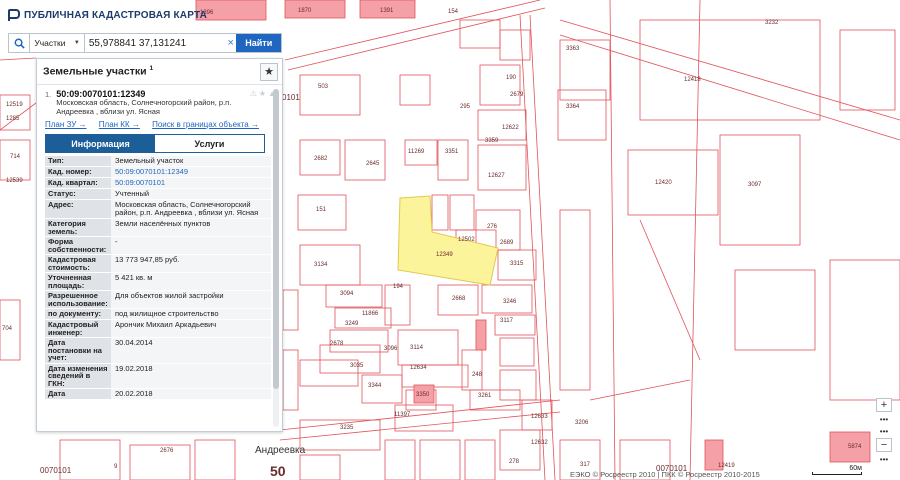 The width and height of the screenshot is (900, 480). What do you see at coordinates (191, 263) in the screenshot?
I see `attribute-value: 13 773 947,85 руб.` at bounding box center [191, 263].